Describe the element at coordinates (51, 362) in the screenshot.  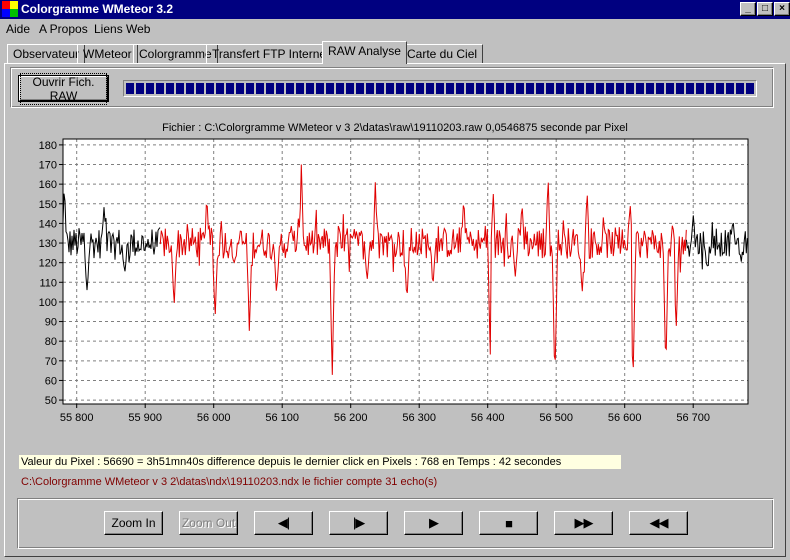
I see `y-tick-label: 70` at that location.